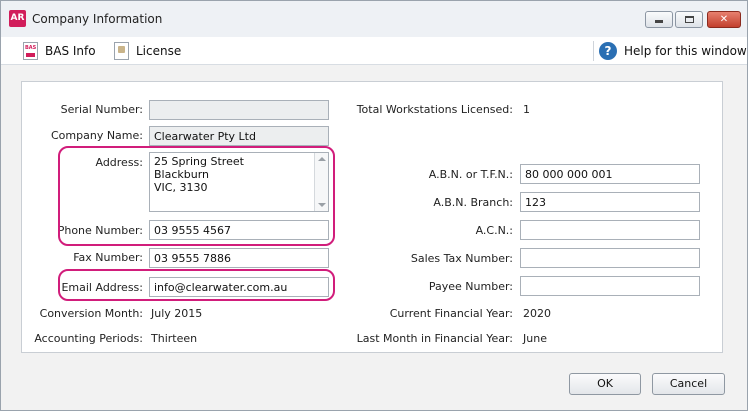 This screenshot has height=411, width=748. Describe the element at coordinates (97, 135) in the screenshot. I see `company-name-label: Company Name:` at that location.